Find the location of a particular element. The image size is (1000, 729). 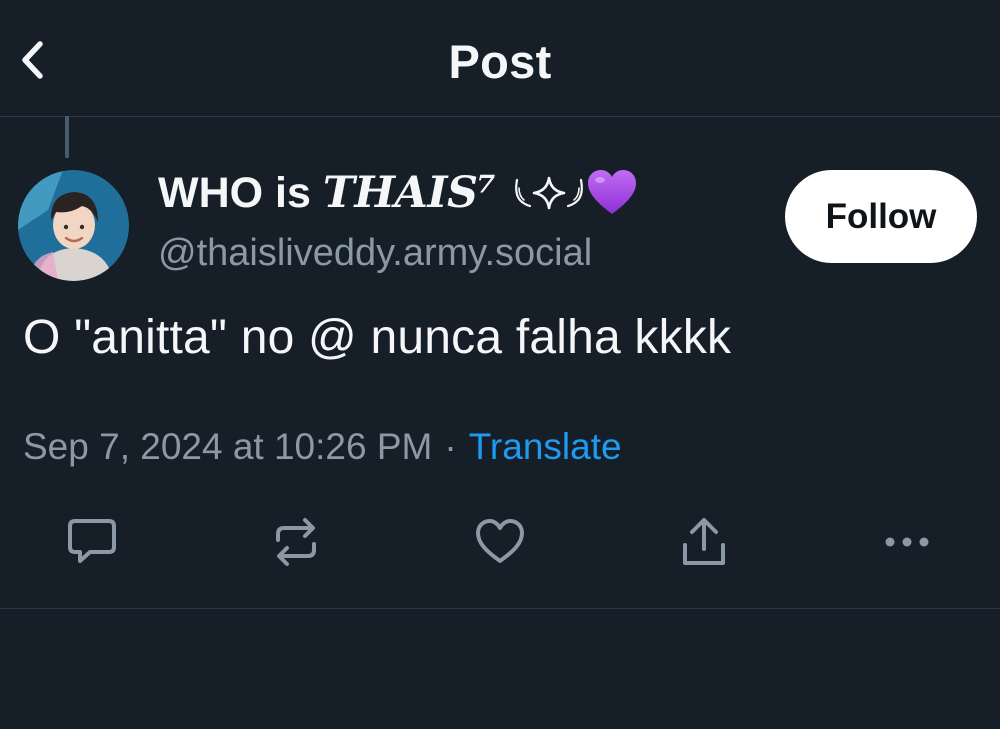

display-name-text: WHO is is located at coordinates (234, 192).